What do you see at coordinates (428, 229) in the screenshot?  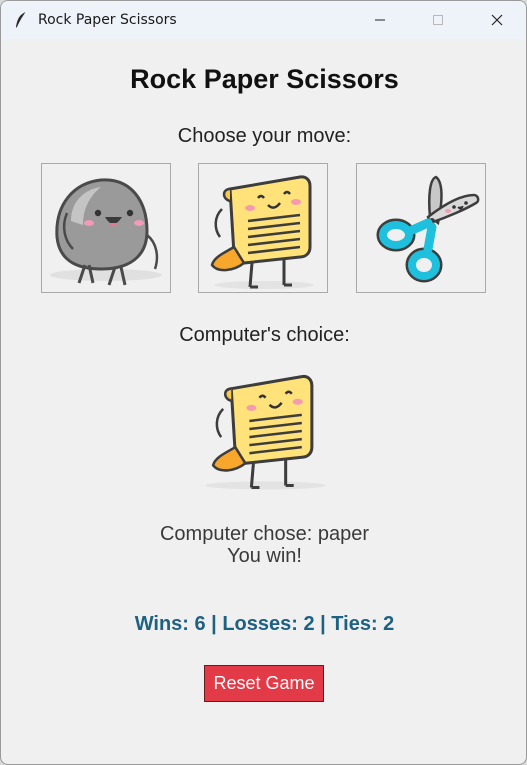 I see `scissors-character-icon` at bounding box center [428, 229].